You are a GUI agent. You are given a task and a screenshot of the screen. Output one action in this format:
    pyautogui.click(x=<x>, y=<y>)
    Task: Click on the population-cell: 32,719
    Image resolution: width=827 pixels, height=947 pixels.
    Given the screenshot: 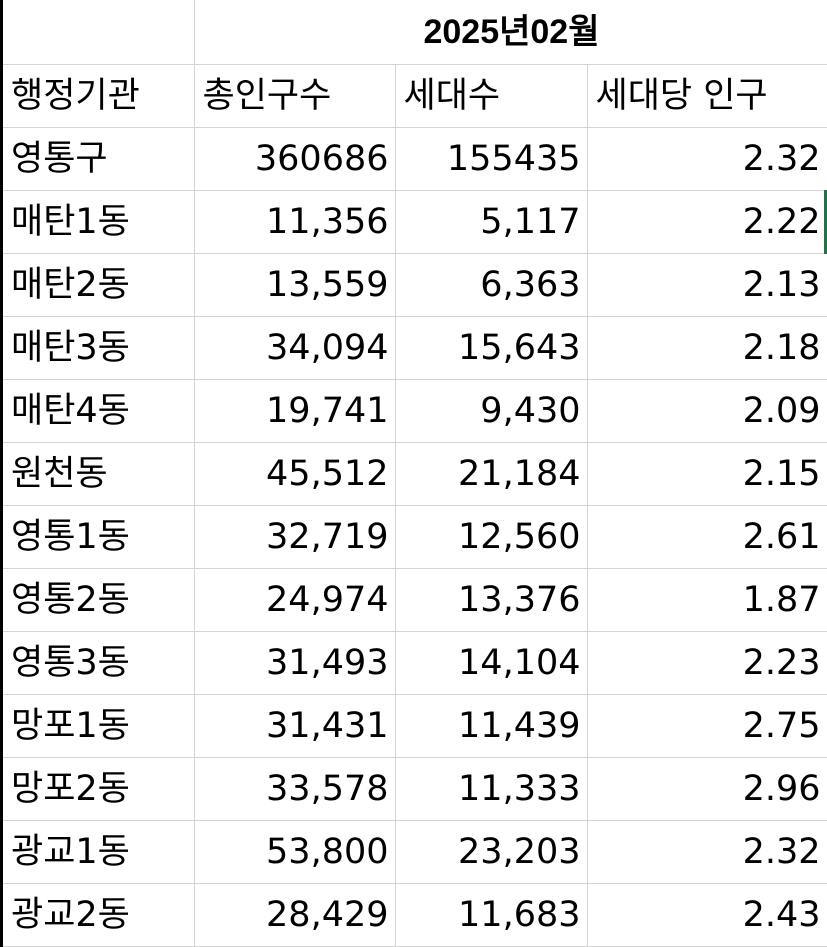 What is the action you would take?
    pyautogui.click(x=295, y=537)
    